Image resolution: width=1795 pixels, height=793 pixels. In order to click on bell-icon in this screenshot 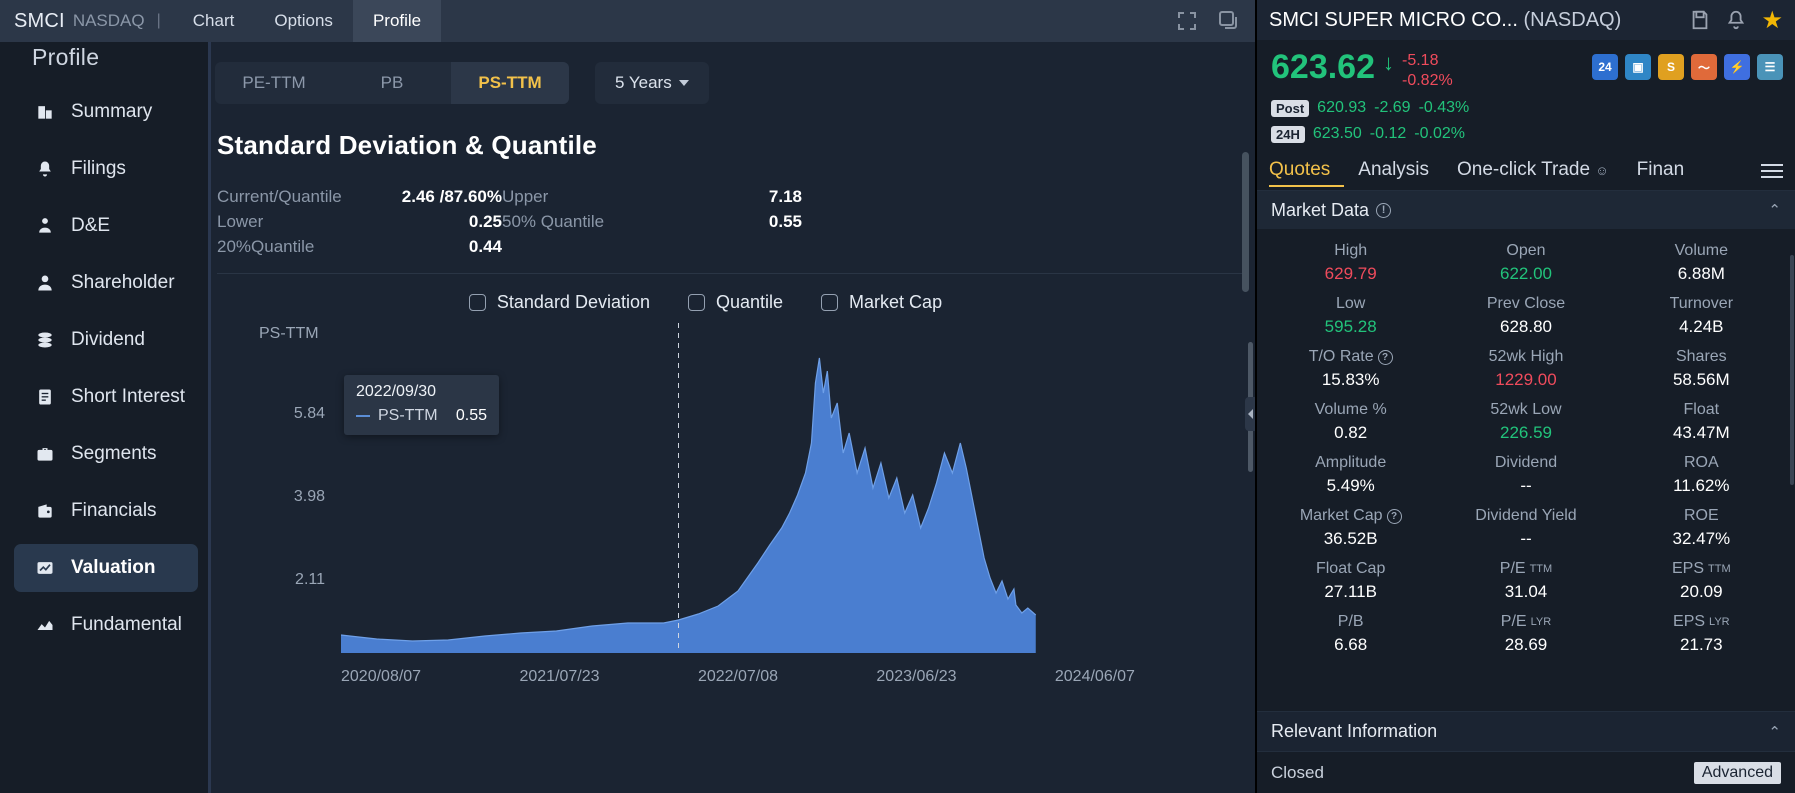, I will do `click(1736, 20)`.